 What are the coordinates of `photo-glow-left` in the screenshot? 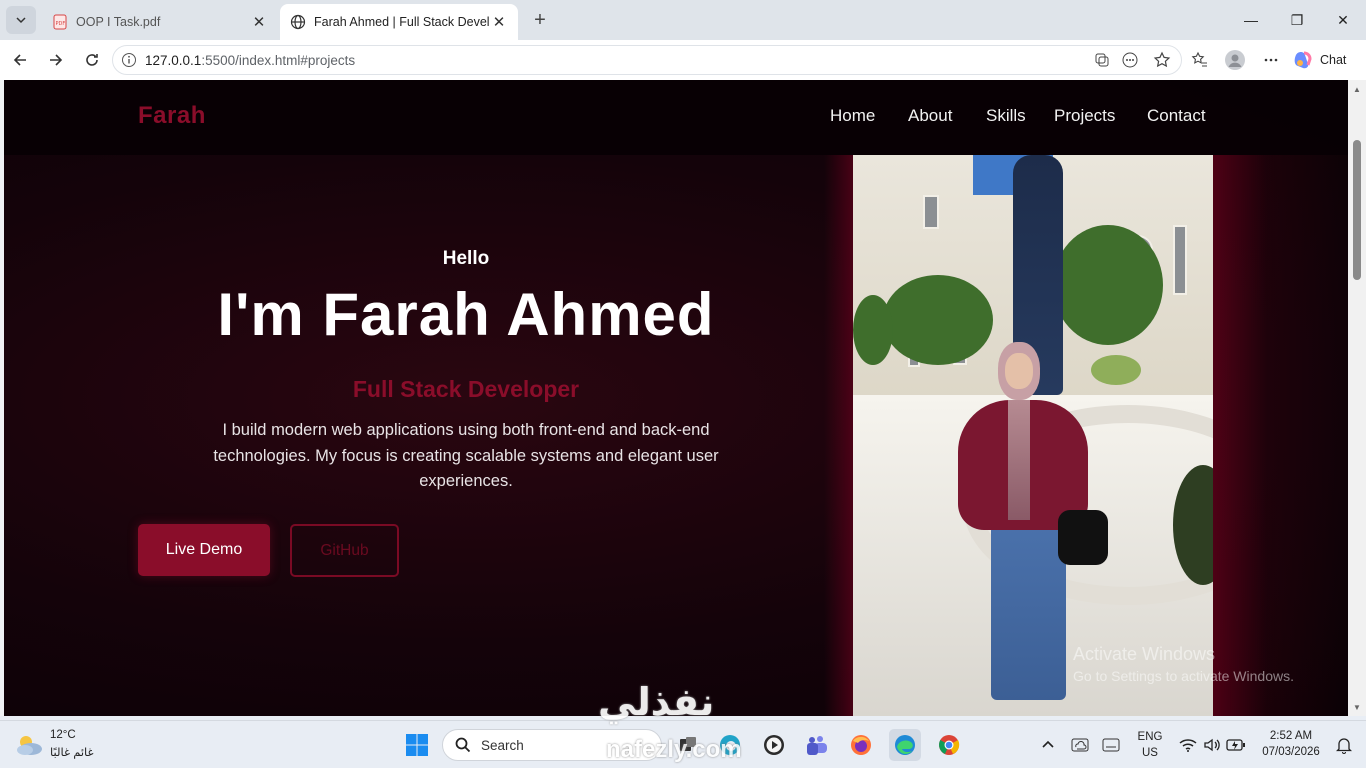 It's located at (839, 435).